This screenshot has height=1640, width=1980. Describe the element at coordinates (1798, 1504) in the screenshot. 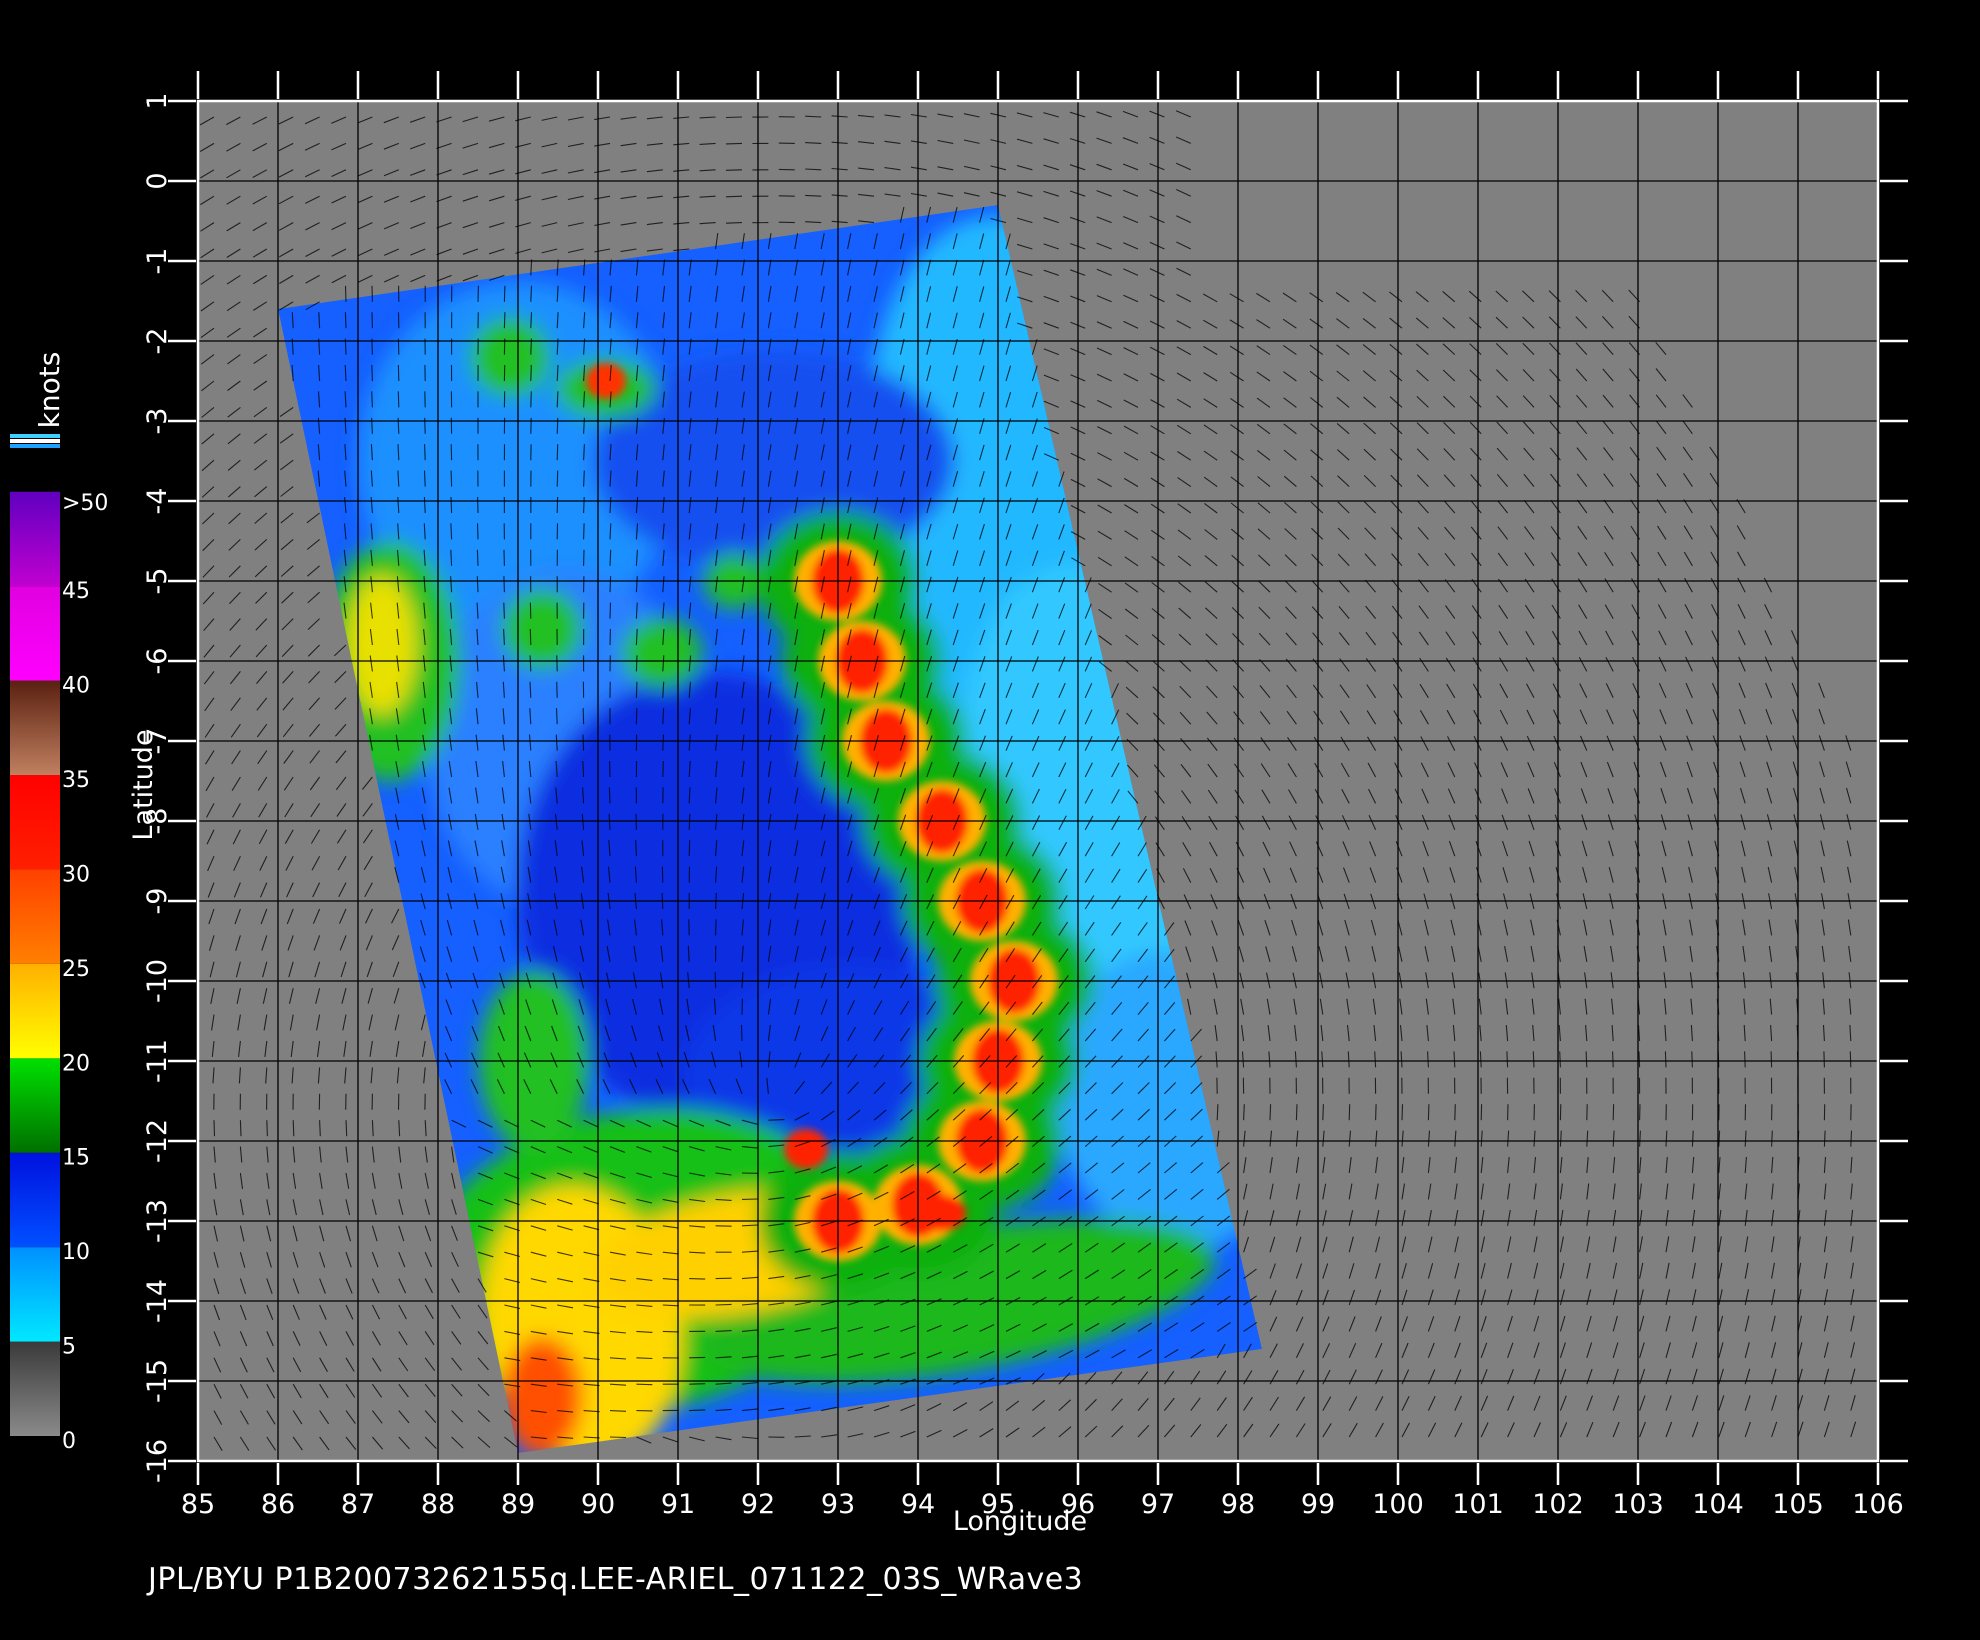

I see `lon-tick-label: 105` at that location.